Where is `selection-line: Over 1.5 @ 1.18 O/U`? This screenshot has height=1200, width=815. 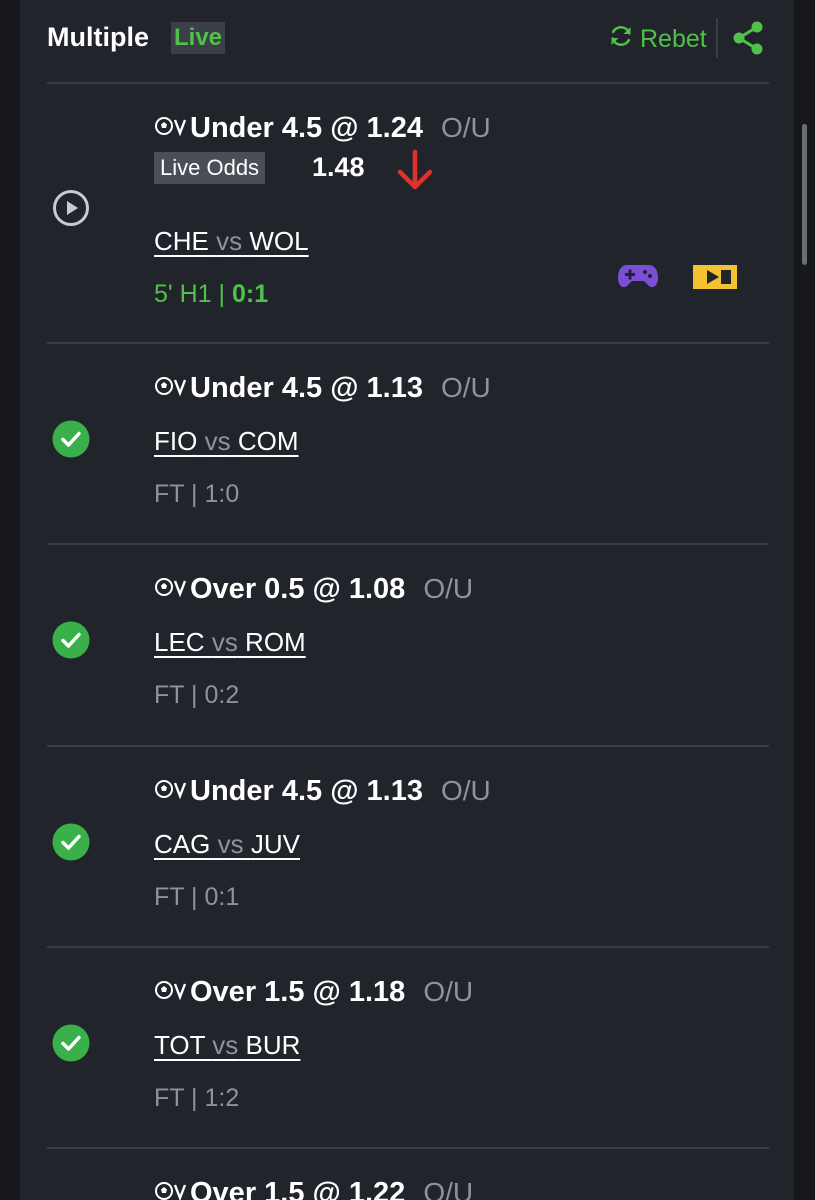 selection-line: Over 1.5 @ 1.18 O/U is located at coordinates (313, 992).